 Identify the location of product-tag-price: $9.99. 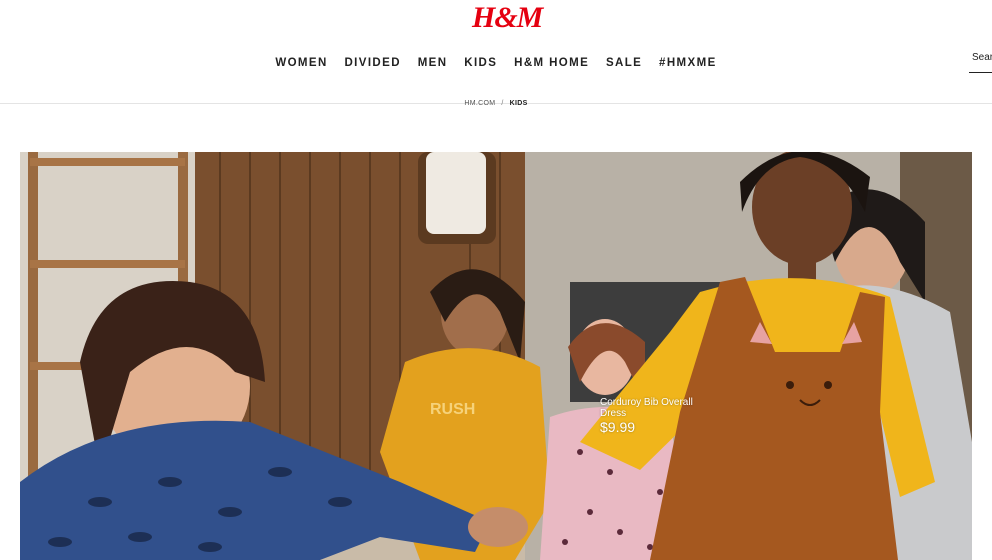
(618, 427).